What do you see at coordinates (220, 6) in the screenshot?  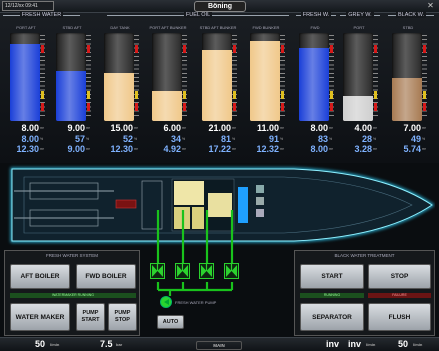 I see `brand-logo: Böning` at bounding box center [220, 6].